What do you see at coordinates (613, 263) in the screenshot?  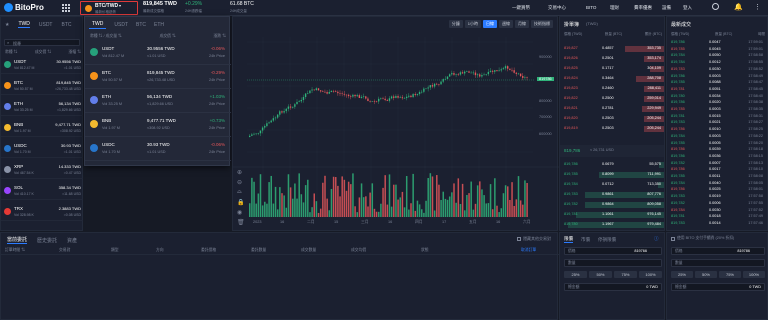 I see `buy-amount-input: 數量` at bounding box center [613, 263].